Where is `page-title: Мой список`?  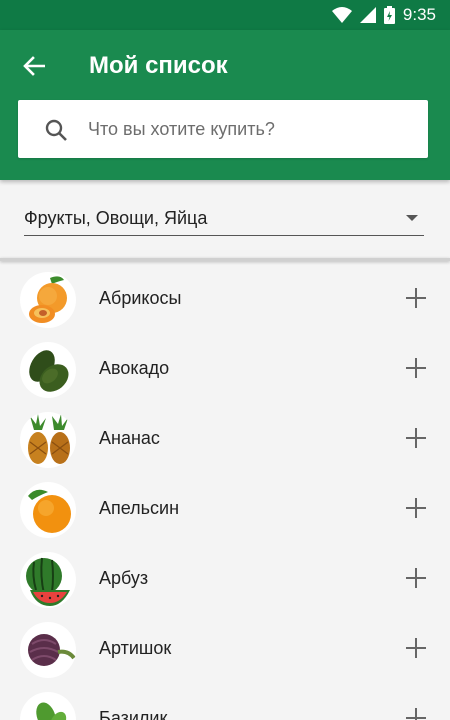
page-title: Мой список is located at coordinates (158, 65).